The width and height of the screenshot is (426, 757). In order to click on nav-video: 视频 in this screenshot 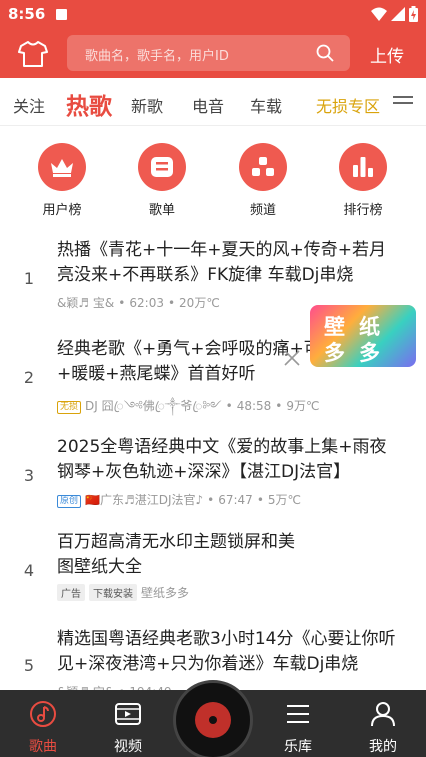, I will do `click(128, 723)`.